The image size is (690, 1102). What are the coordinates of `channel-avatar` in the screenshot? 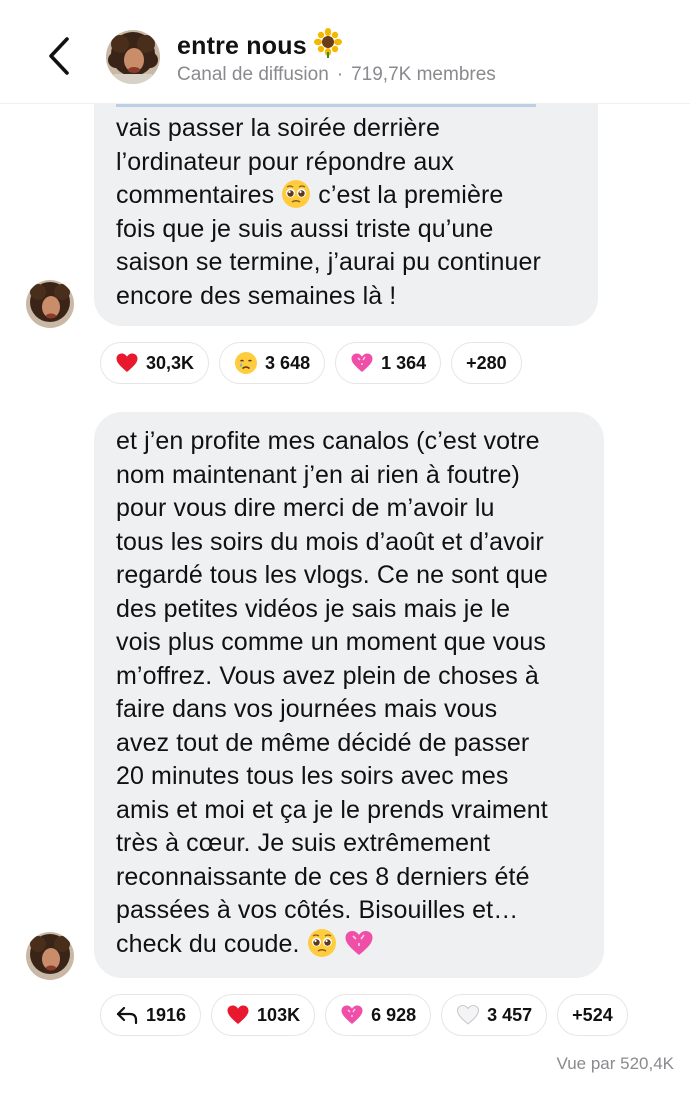 It's located at (133, 57).